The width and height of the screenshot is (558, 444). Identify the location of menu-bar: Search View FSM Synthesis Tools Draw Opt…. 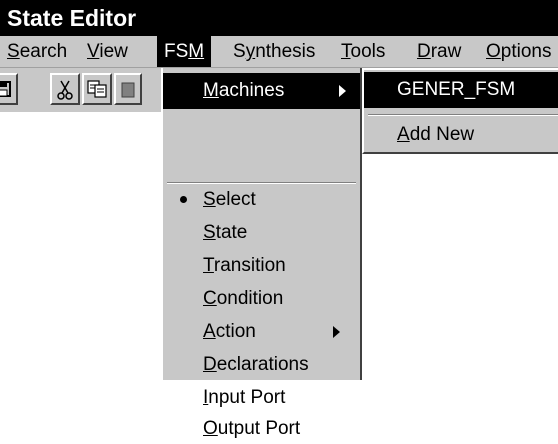
(279, 52).